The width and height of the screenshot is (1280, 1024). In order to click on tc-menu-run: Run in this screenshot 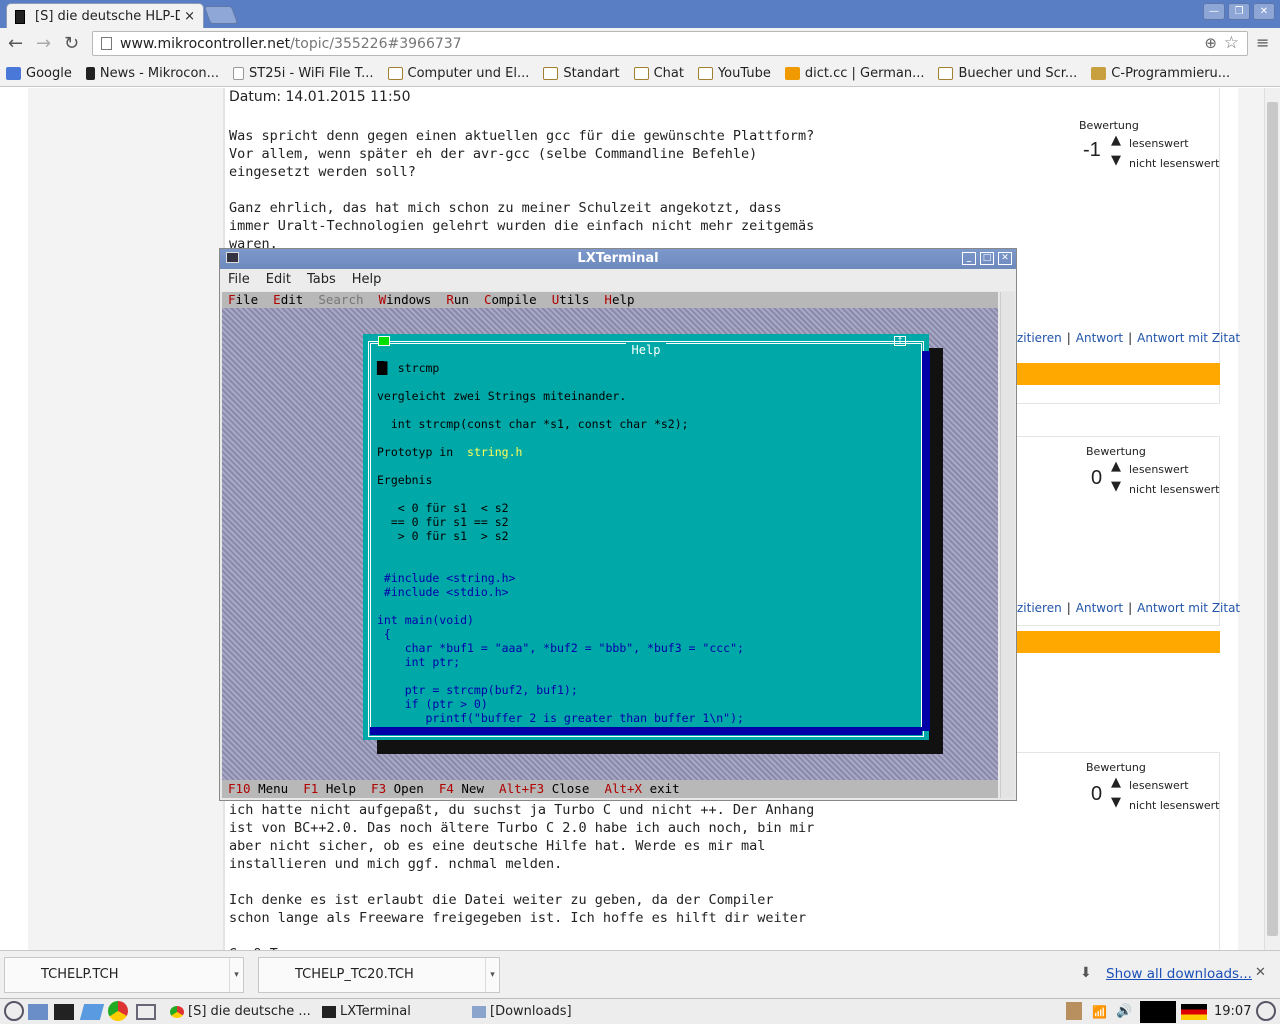, I will do `click(457, 299)`.